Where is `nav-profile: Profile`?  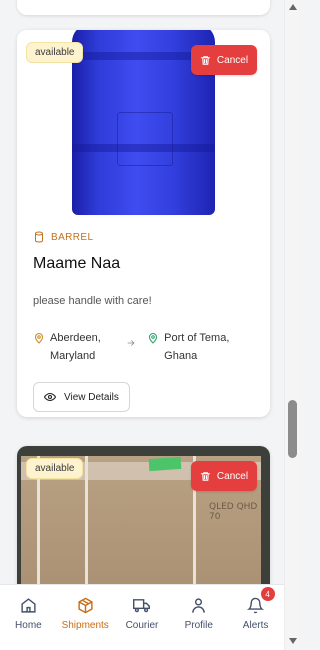 nav-profile: Profile is located at coordinates (199, 623).